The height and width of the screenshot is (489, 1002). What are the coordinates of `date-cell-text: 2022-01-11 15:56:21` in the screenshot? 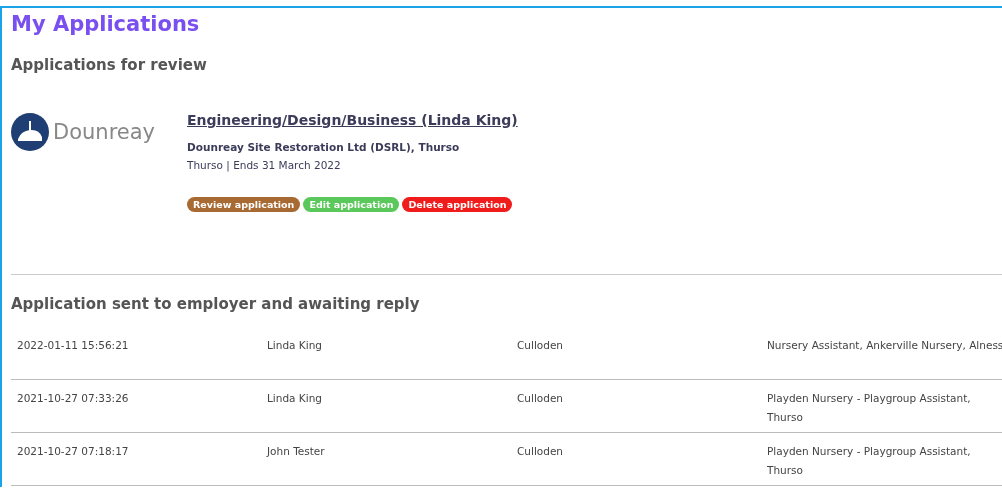 It's located at (73, 345).